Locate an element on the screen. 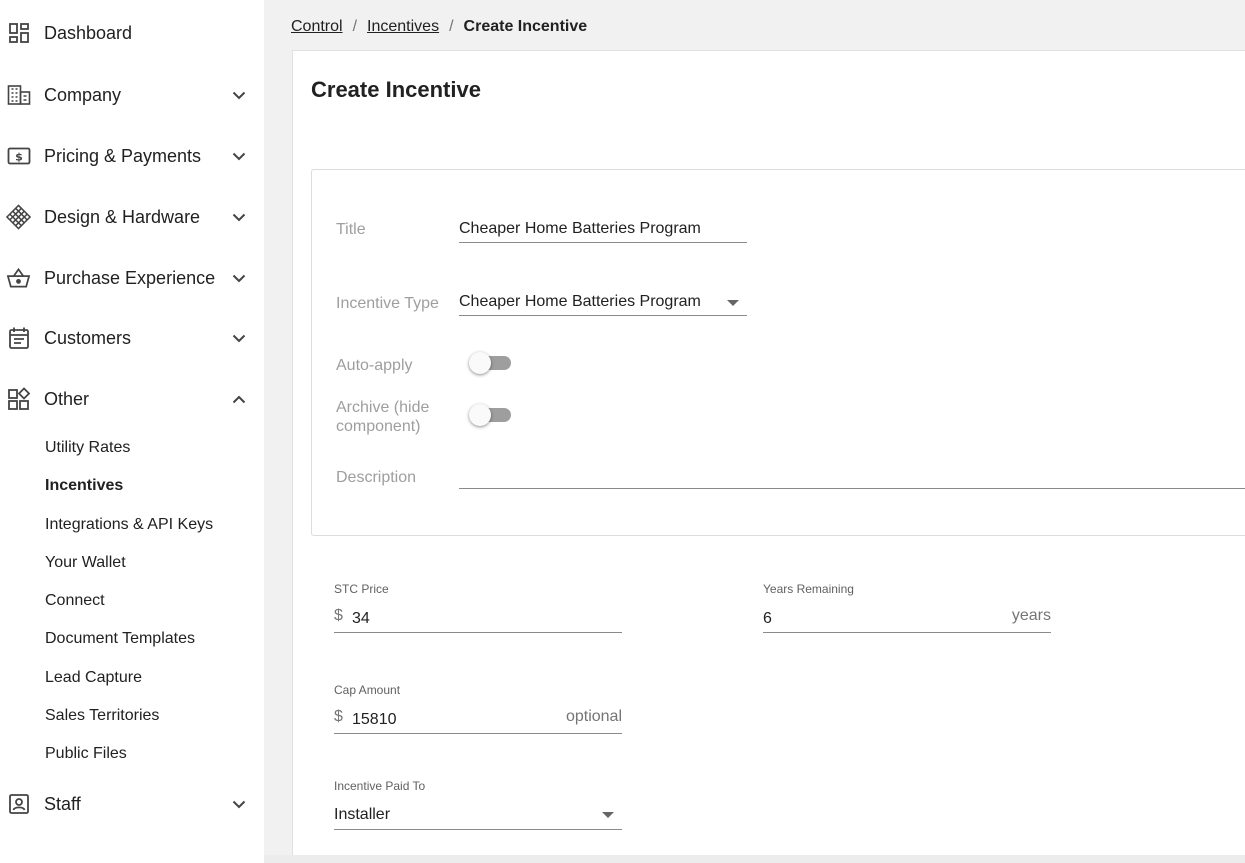 The image size is (1245, 863). auto-apply-toggle is located at coordinates (491, 363).